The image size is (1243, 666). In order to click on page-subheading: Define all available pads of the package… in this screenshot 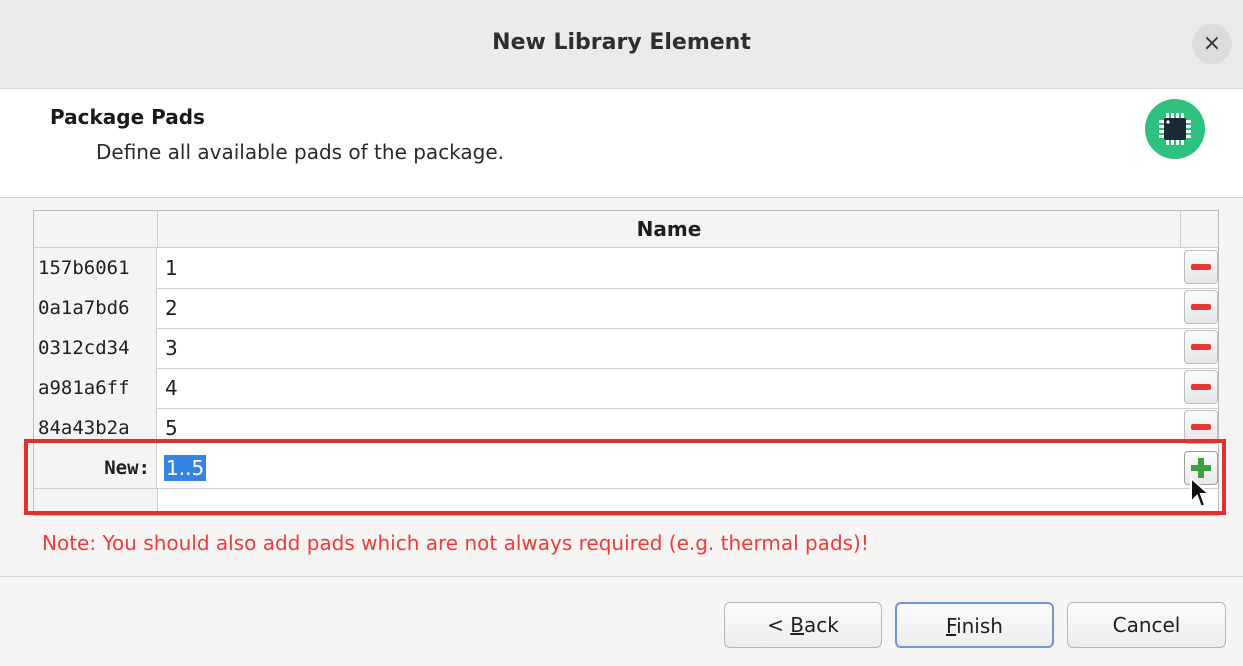, I will do `click(300, 152)`.